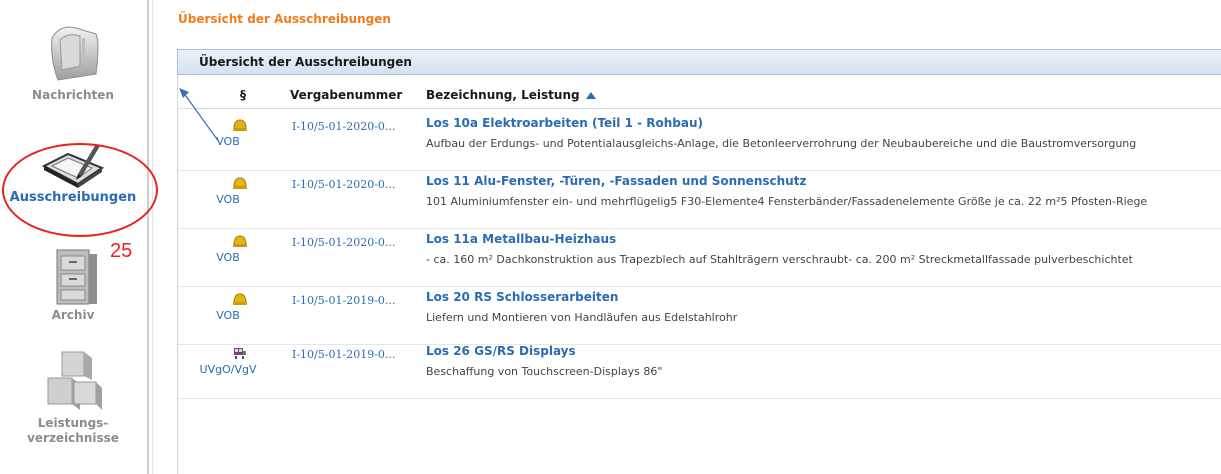 This screenshot has width=1221, height=474. Describe the element at coordinates (75, 53) in the screenshot. I see `mailbox-icon` at that location.